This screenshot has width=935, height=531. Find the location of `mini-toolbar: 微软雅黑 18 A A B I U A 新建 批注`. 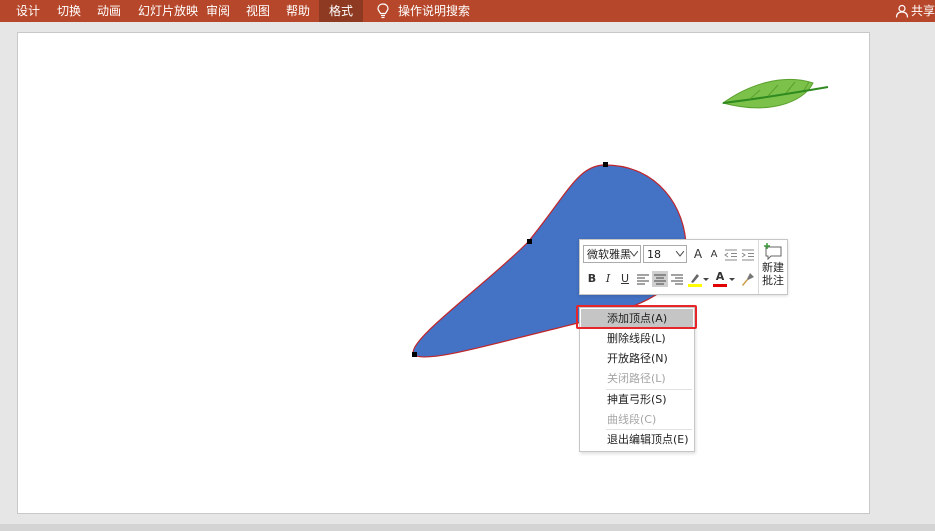

mini-toolbar: 微软雅黑 18 A A B I U A 新建 批注 is located at coordinates (683, 267).